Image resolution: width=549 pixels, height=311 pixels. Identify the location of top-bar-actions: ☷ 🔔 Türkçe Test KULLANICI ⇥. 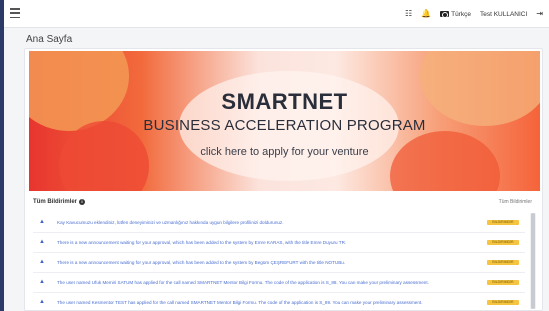
(474, 14).